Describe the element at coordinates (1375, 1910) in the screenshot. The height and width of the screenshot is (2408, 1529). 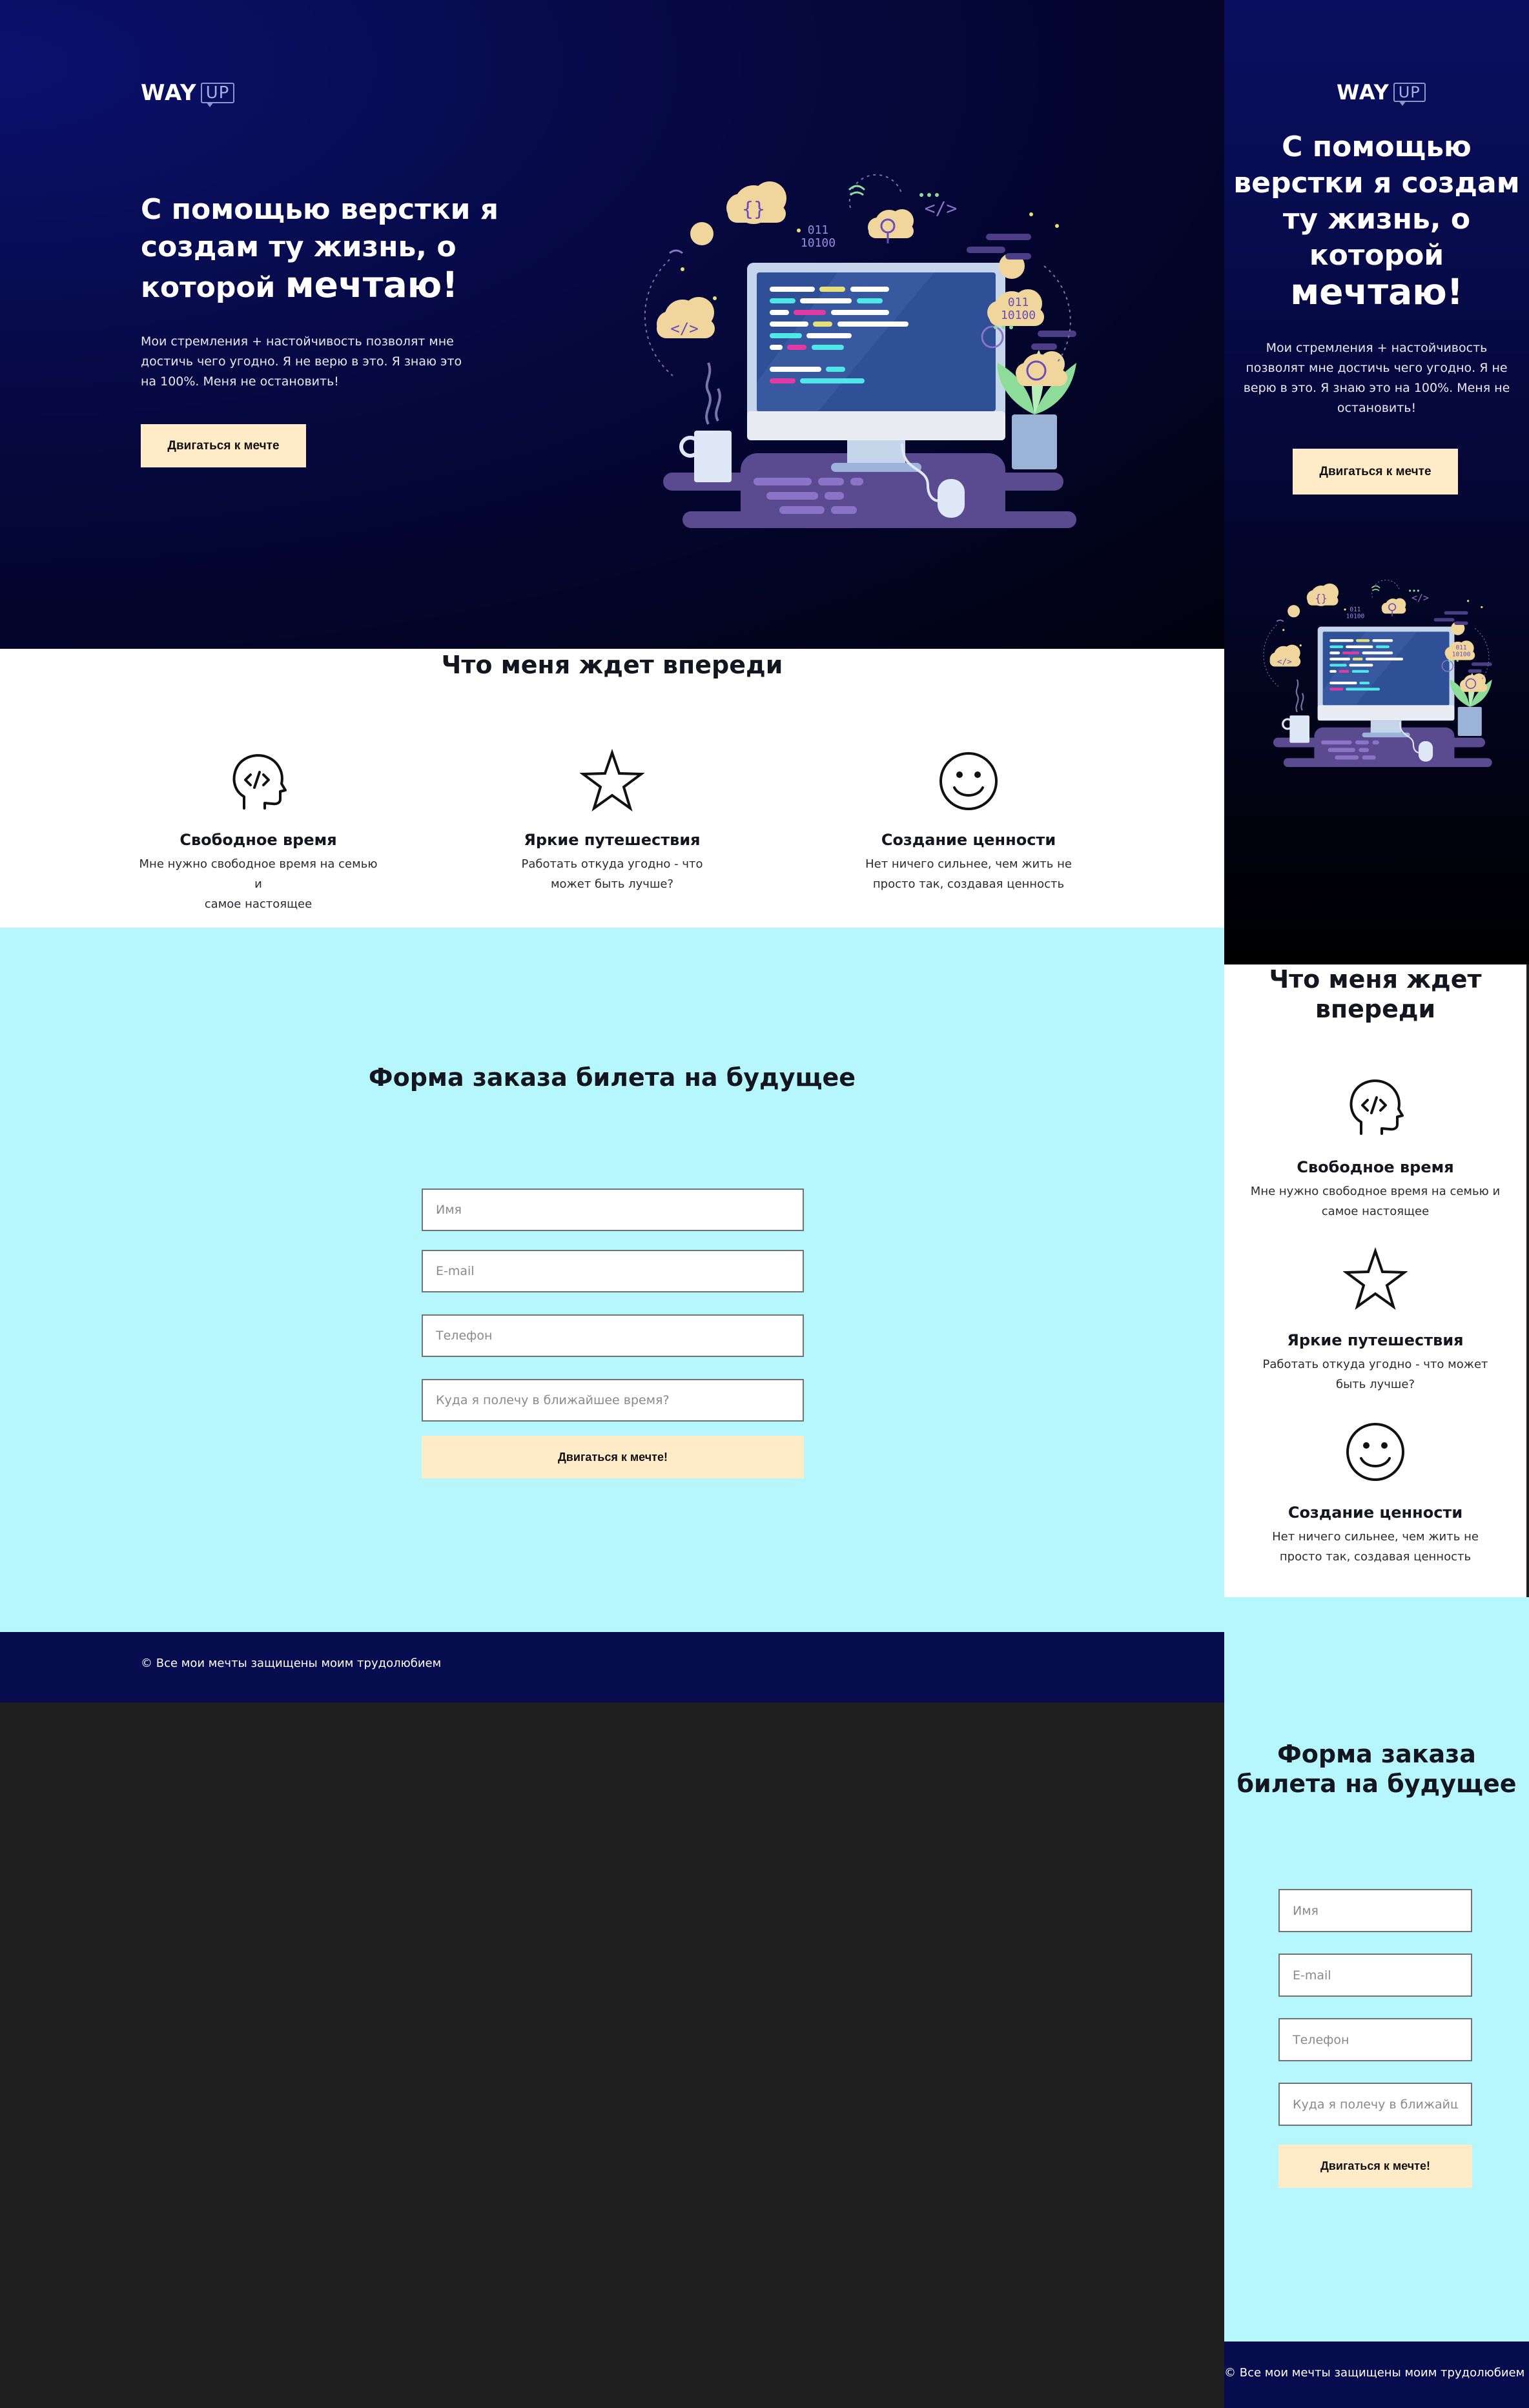
I see `mobile-name-input` at that location.